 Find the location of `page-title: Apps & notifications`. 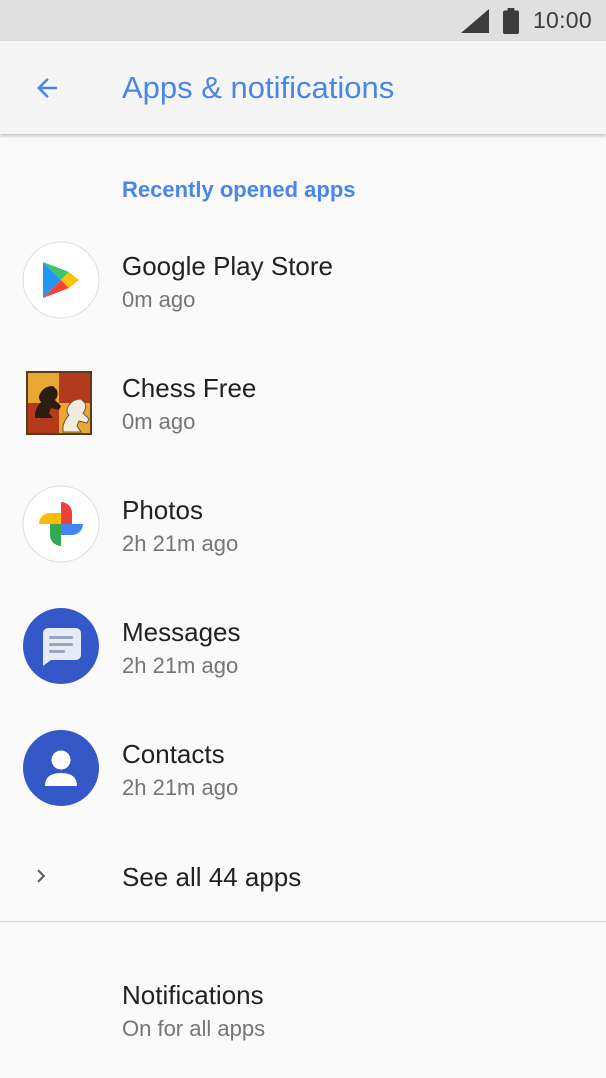

page-title: Apps & notifications is located at coordinates (258, 87).